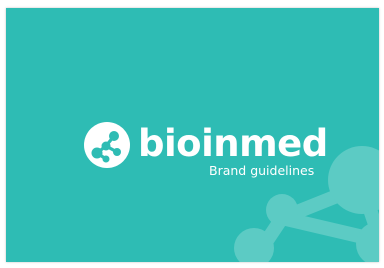 This screenshot has width=384, height=268. What do you see at coordinates (262, 170) in the screenshot?
I see `document-subtitle: Brand guidelines` at bounding box center [262, 170].